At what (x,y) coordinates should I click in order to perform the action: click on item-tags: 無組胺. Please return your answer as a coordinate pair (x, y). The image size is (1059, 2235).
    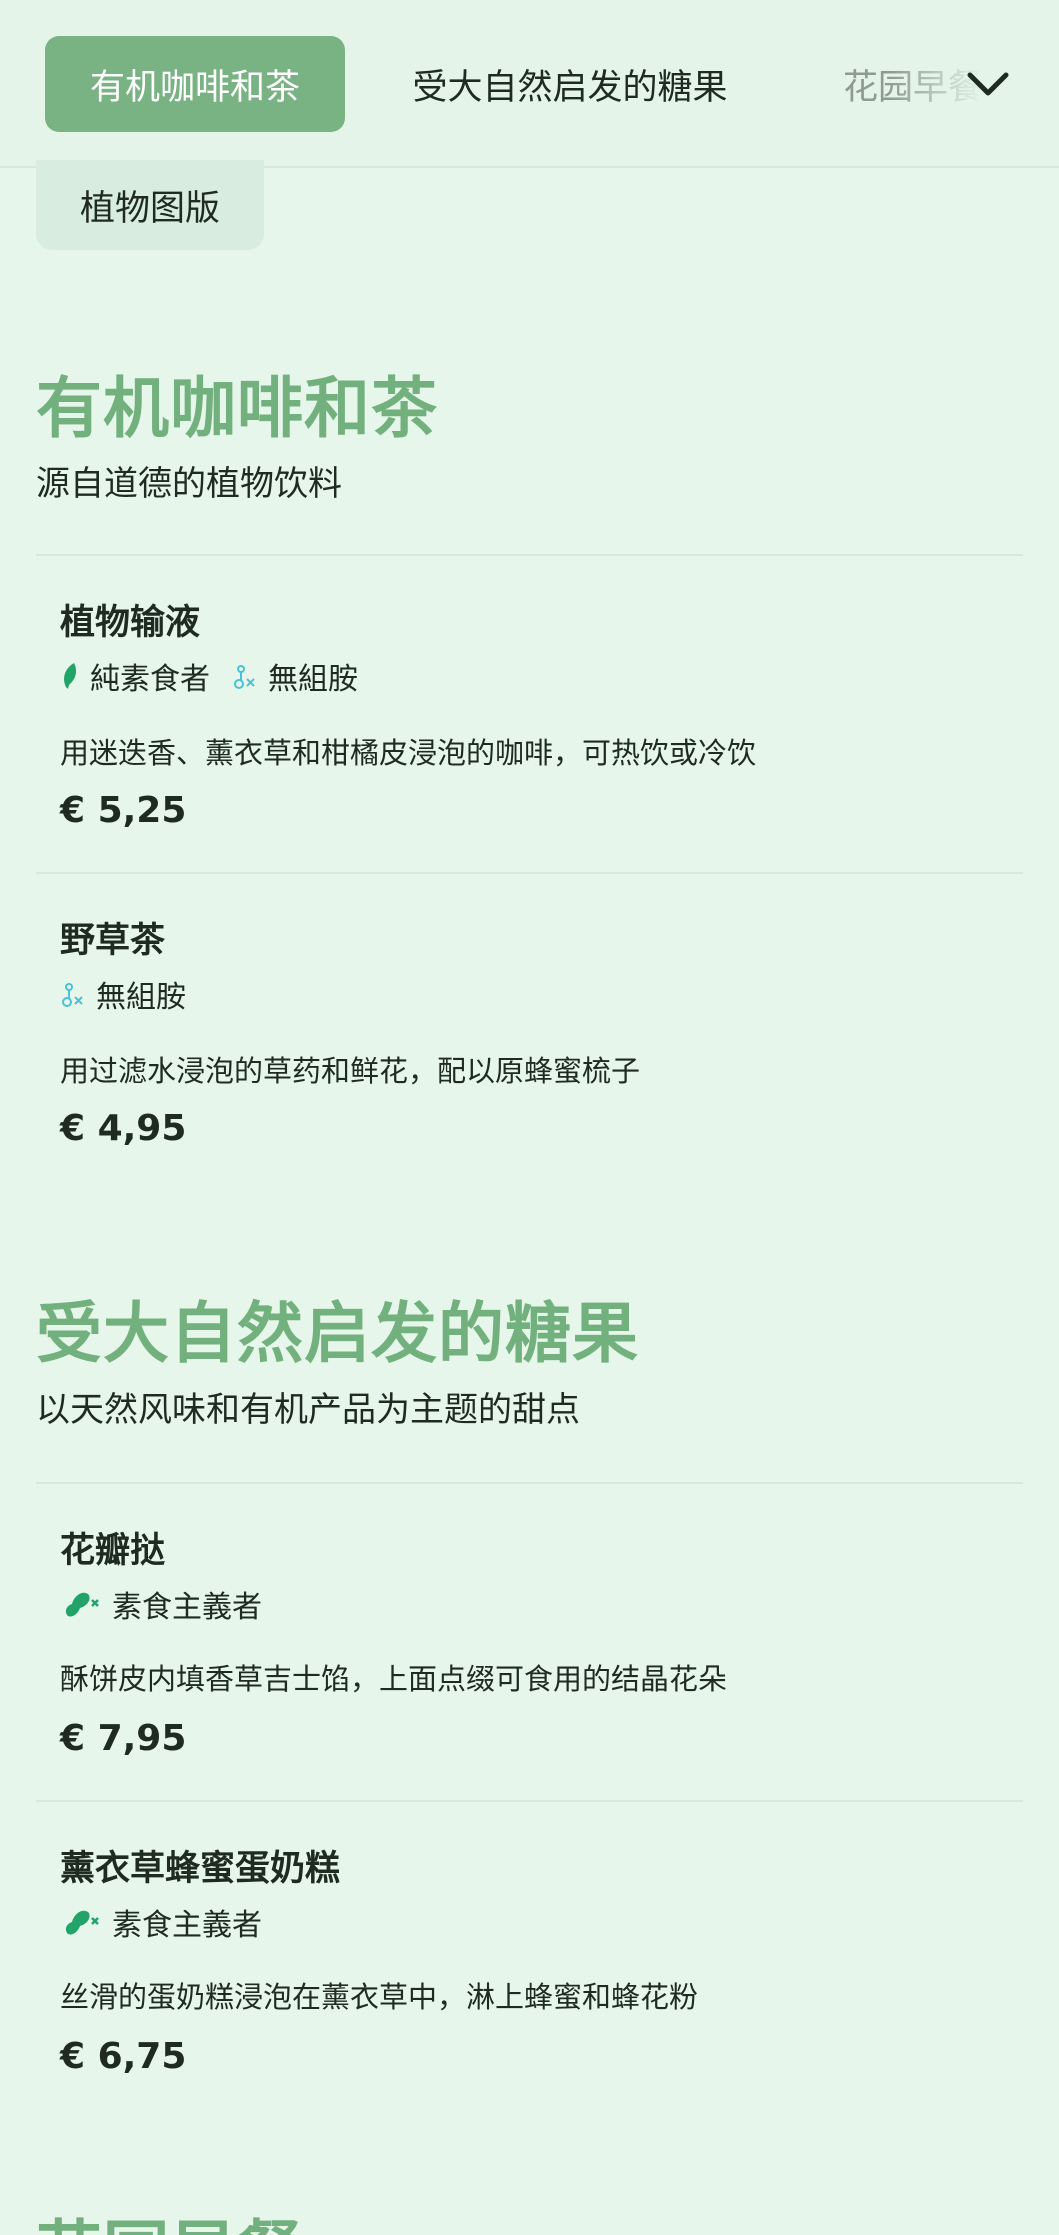
    Looking at the image, I should click on (129, 994).